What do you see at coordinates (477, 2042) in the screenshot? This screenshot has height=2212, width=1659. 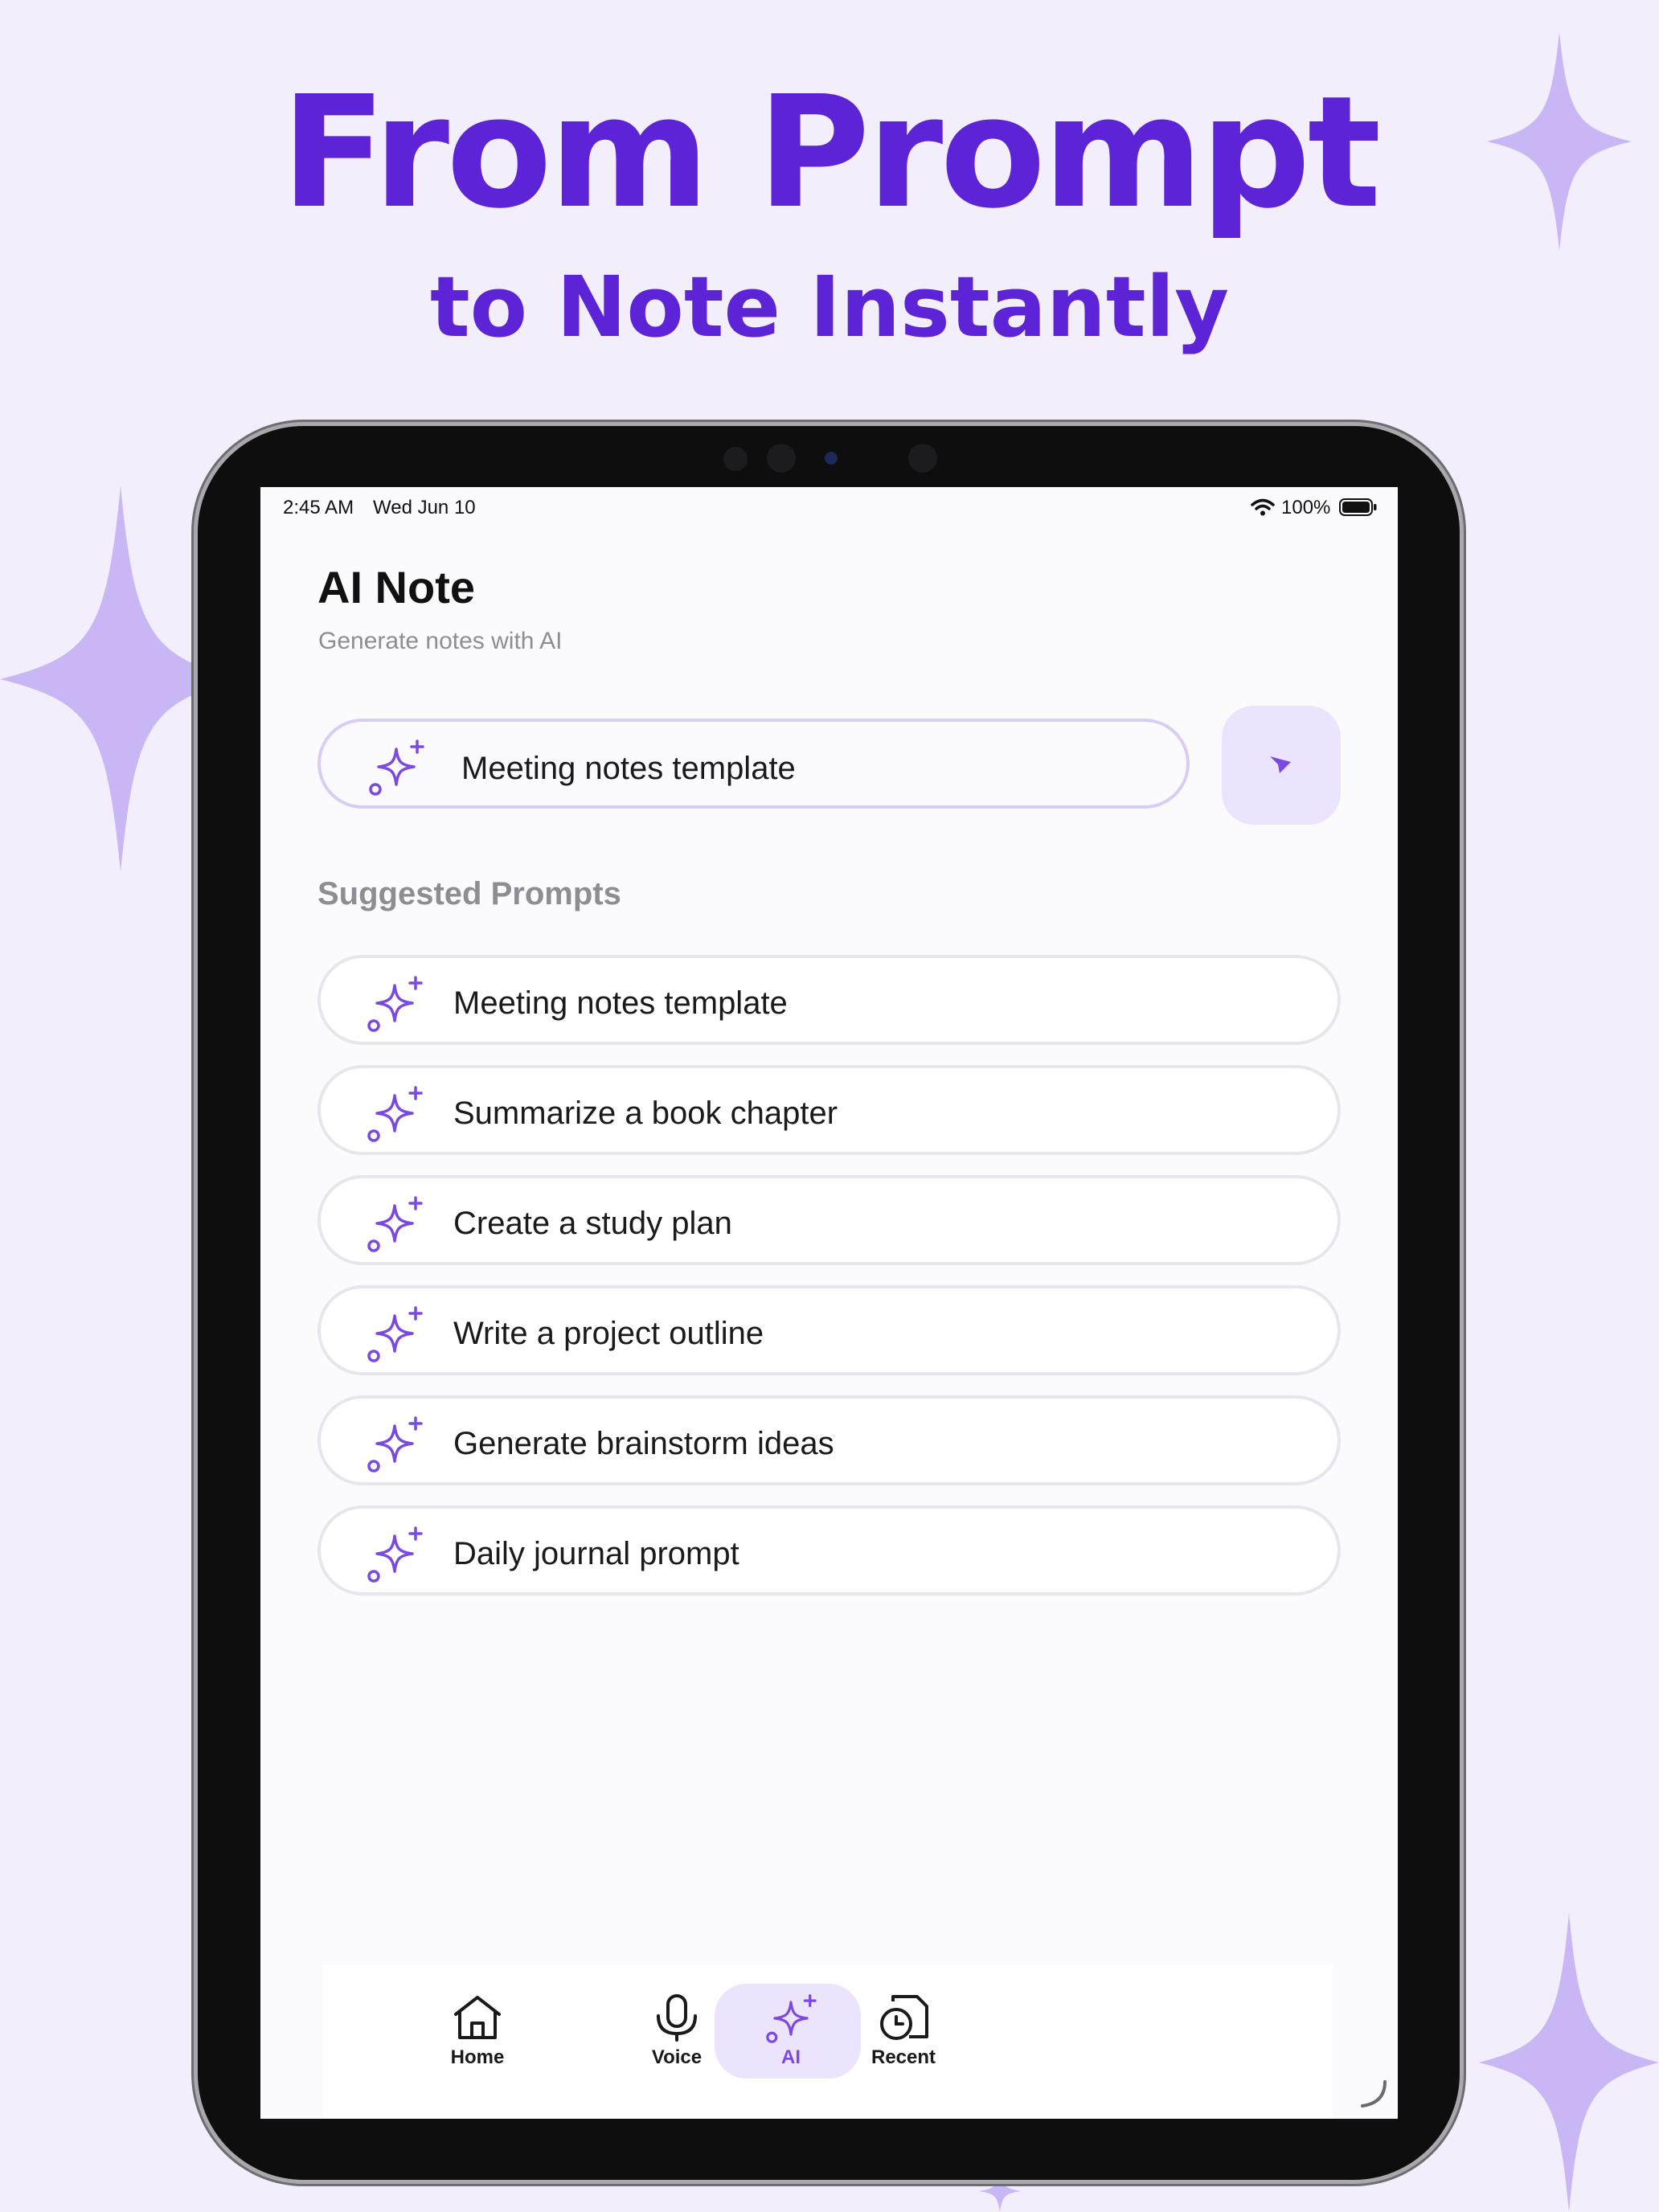 I see `tab-home: Home` at bounding box center [477, 2042].